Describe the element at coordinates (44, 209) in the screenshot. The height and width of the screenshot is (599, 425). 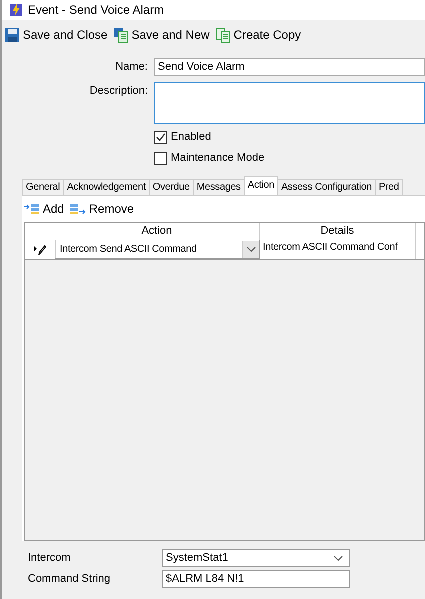
I see `toolbar-button: Add` at that location.